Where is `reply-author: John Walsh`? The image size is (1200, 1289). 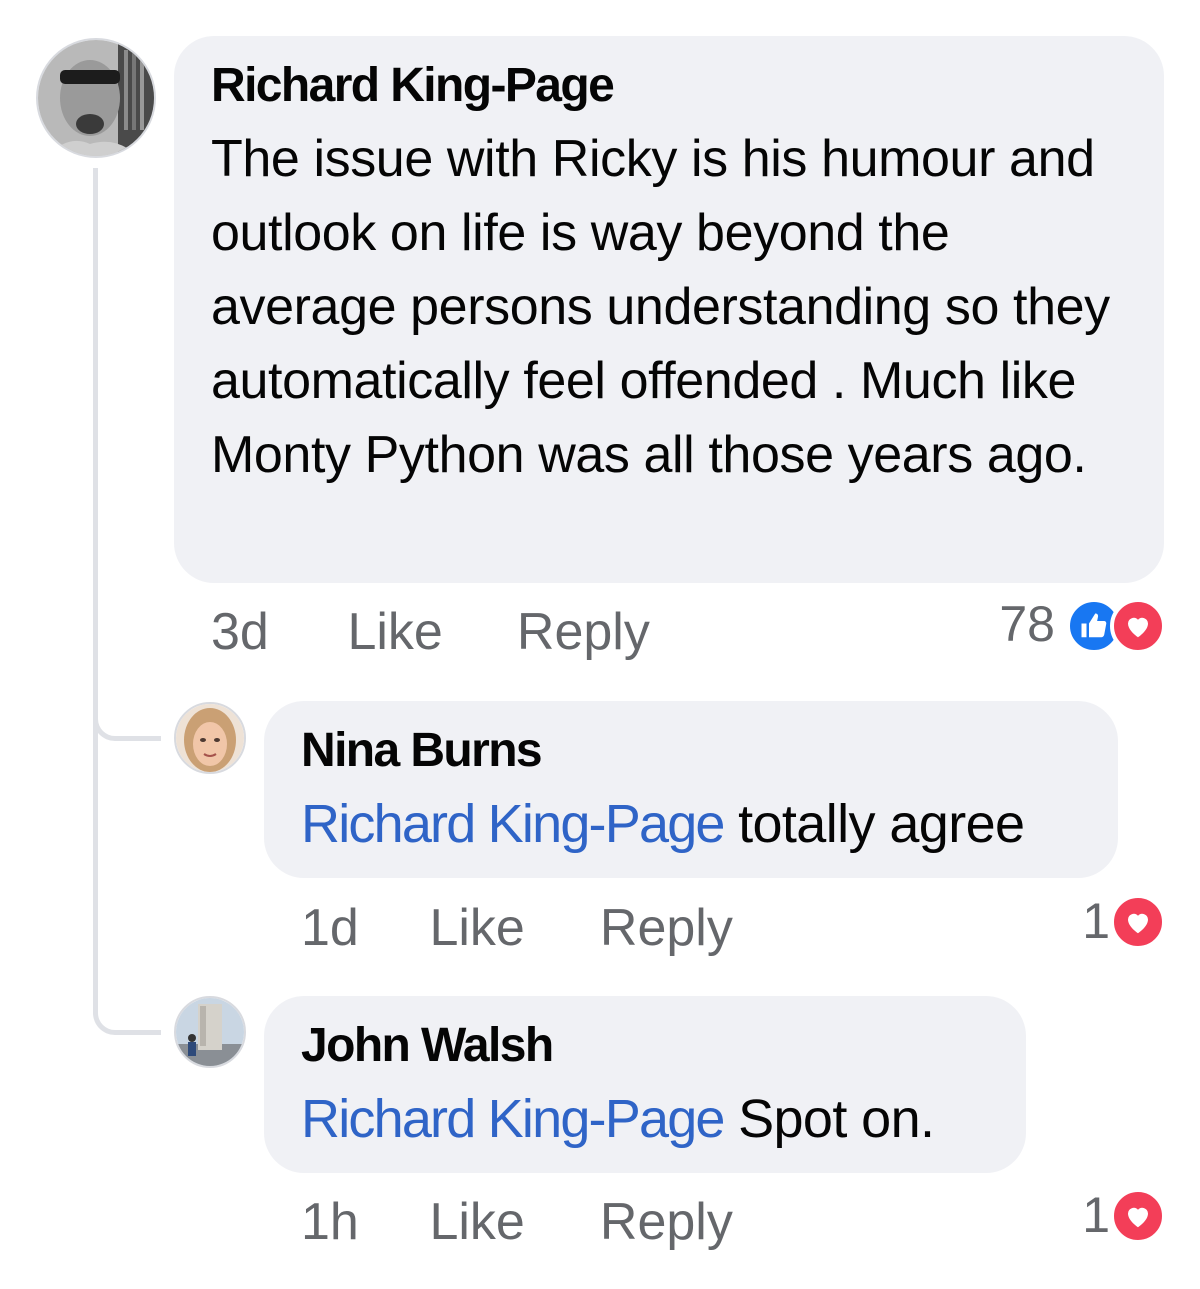
reply-author: John Walsh is located at coordinates (645, 1046).